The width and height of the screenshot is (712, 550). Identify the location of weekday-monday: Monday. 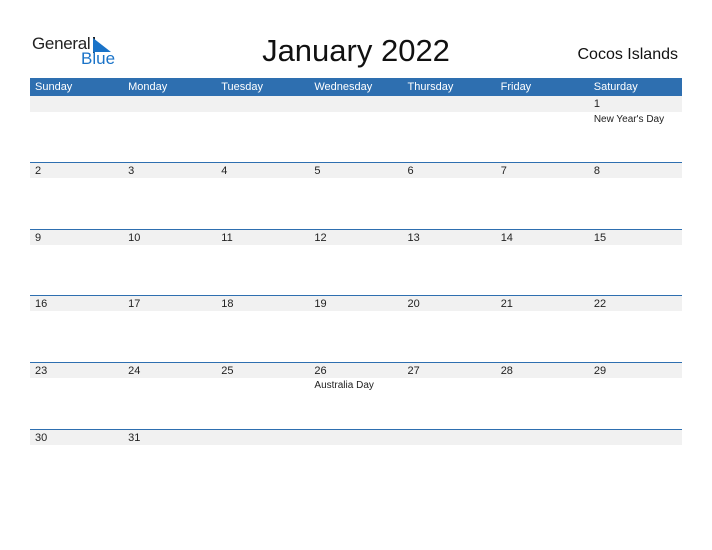
(148, 87).